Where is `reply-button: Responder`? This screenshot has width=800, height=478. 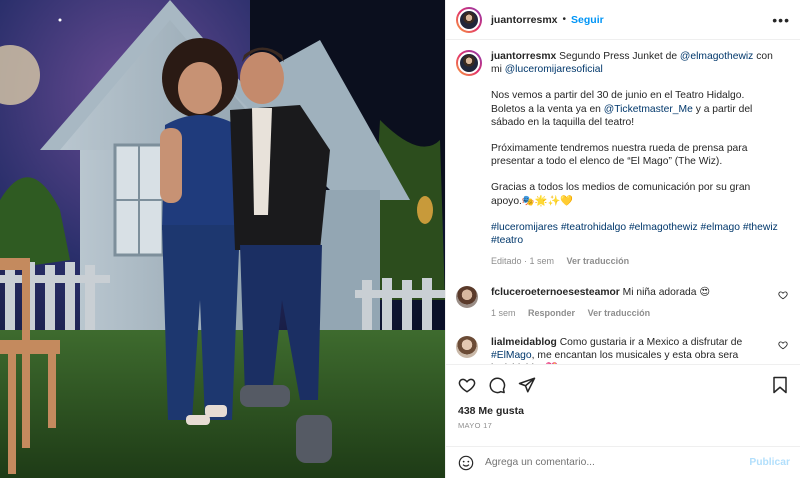 reply-button: Responder is located at coordinates (551, 313).